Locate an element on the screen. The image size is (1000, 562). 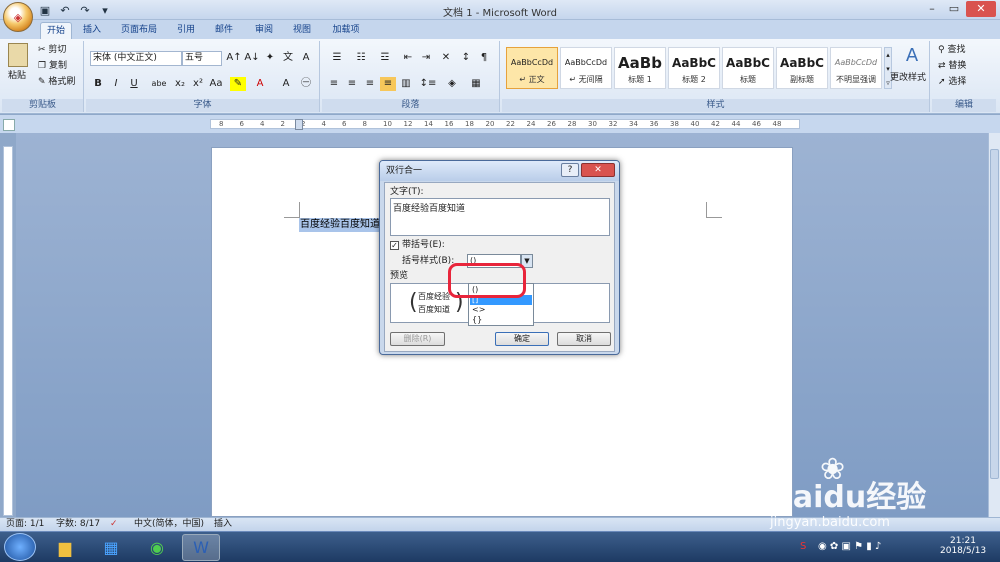
paste-button: 粘贴 is located at coordinates (17, 76).